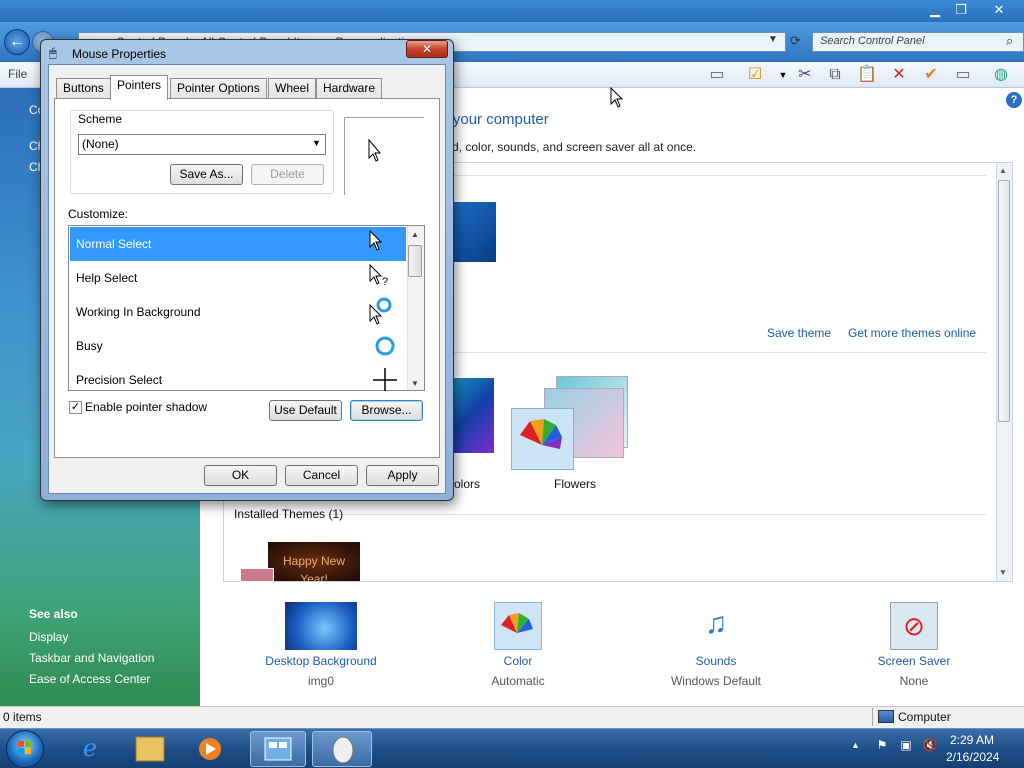 The width and height of the screenshot is (1024, 768). What do you see at coordinates (542, 439) in the screenshot?
I see `flowers-theme-selected` at bounding box center [542, 439].